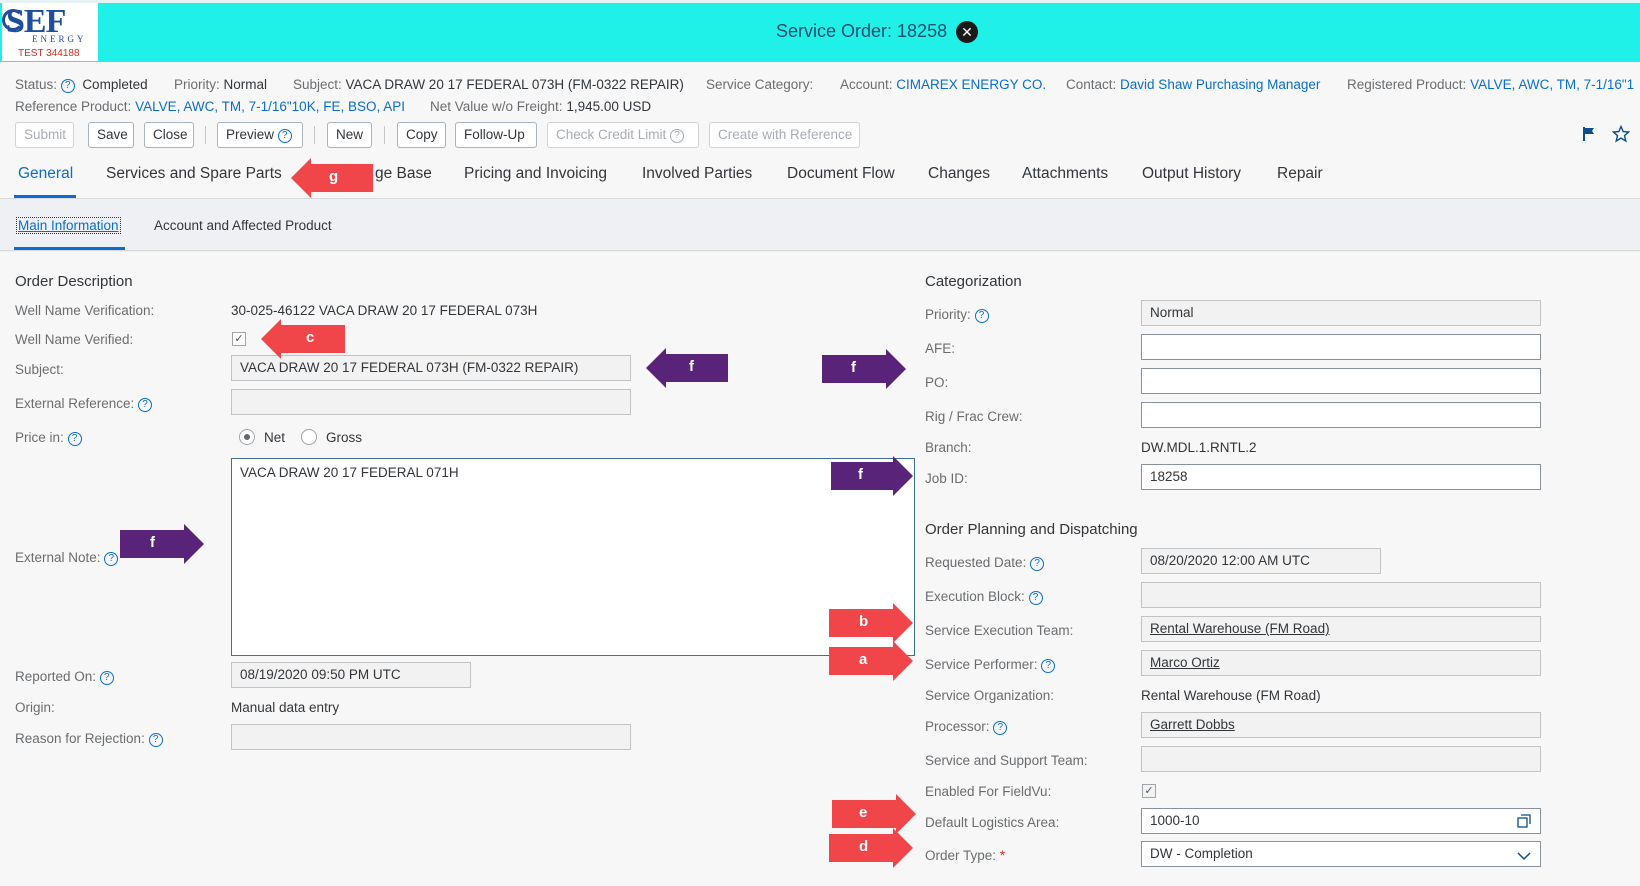  Describe the element at coordinates (1341, 759) in the screenshot. I see `service-support-team-field` at that location.